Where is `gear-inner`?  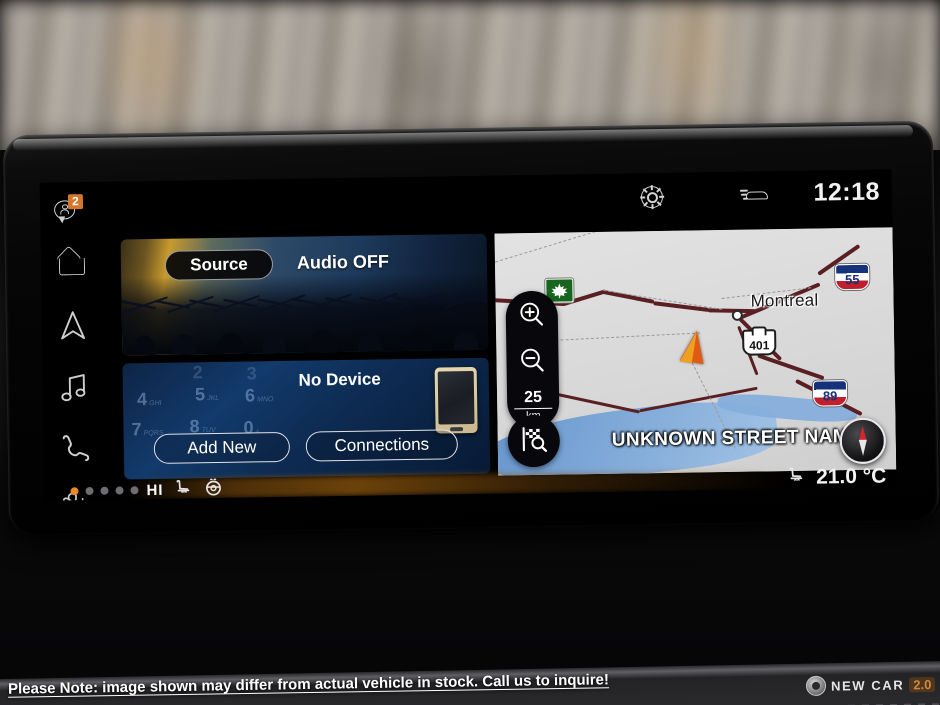 gear-inner is located at coordinates (652, 197).